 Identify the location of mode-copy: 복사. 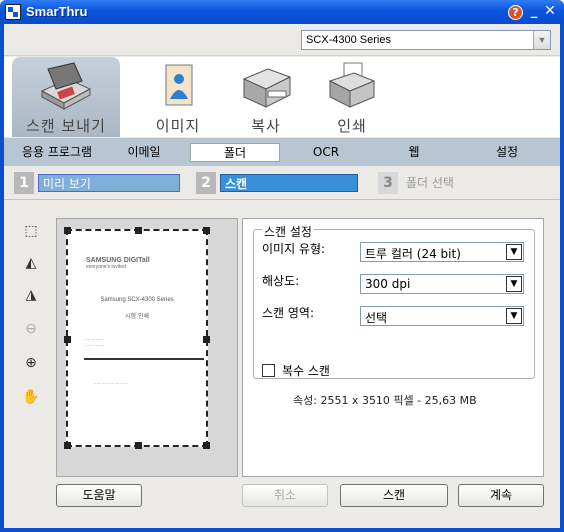
(266, 97).